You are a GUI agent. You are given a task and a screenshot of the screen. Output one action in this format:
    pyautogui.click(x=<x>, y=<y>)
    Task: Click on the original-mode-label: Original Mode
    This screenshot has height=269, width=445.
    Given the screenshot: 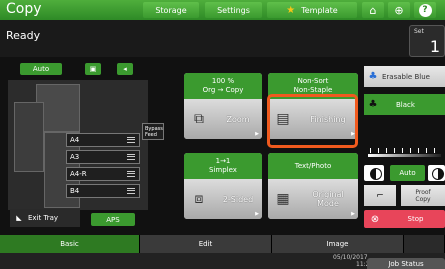 What is the action you would take?
    pyautogui.click(x=328, y=199)
    